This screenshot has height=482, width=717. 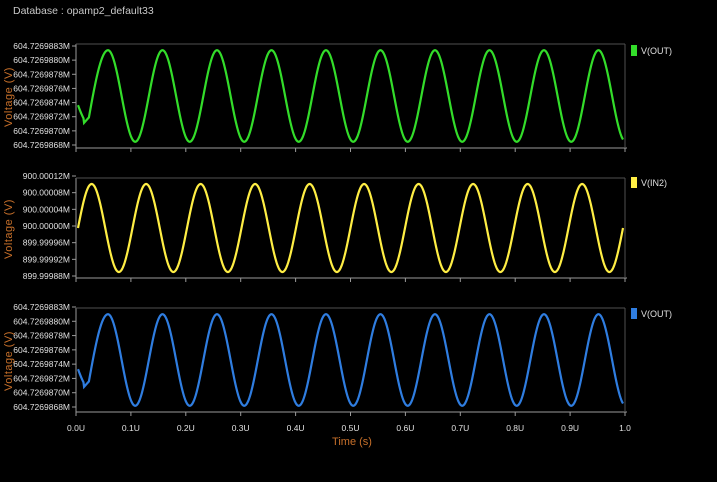 I want to click on x-axis-label: Time (s), so click(x=352, y=442).